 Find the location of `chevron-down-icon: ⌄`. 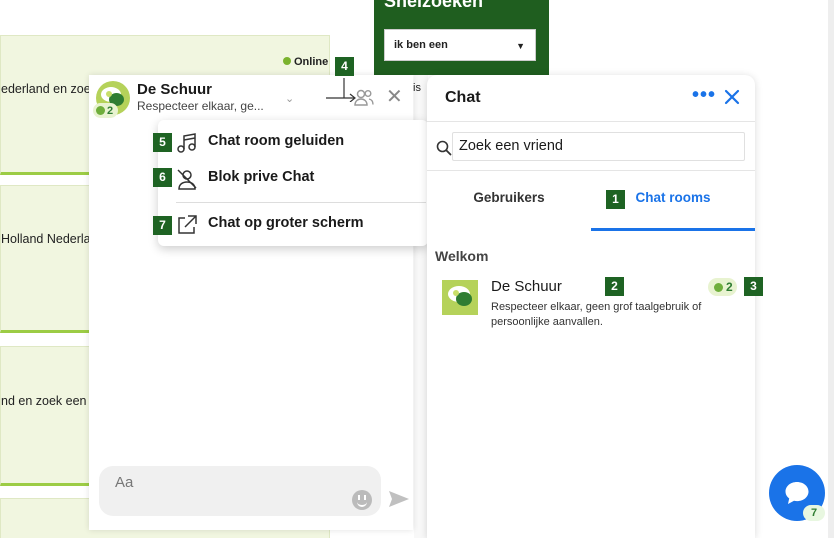

chevron-down-icon: ⌄ is located at coordinates (289, 98).